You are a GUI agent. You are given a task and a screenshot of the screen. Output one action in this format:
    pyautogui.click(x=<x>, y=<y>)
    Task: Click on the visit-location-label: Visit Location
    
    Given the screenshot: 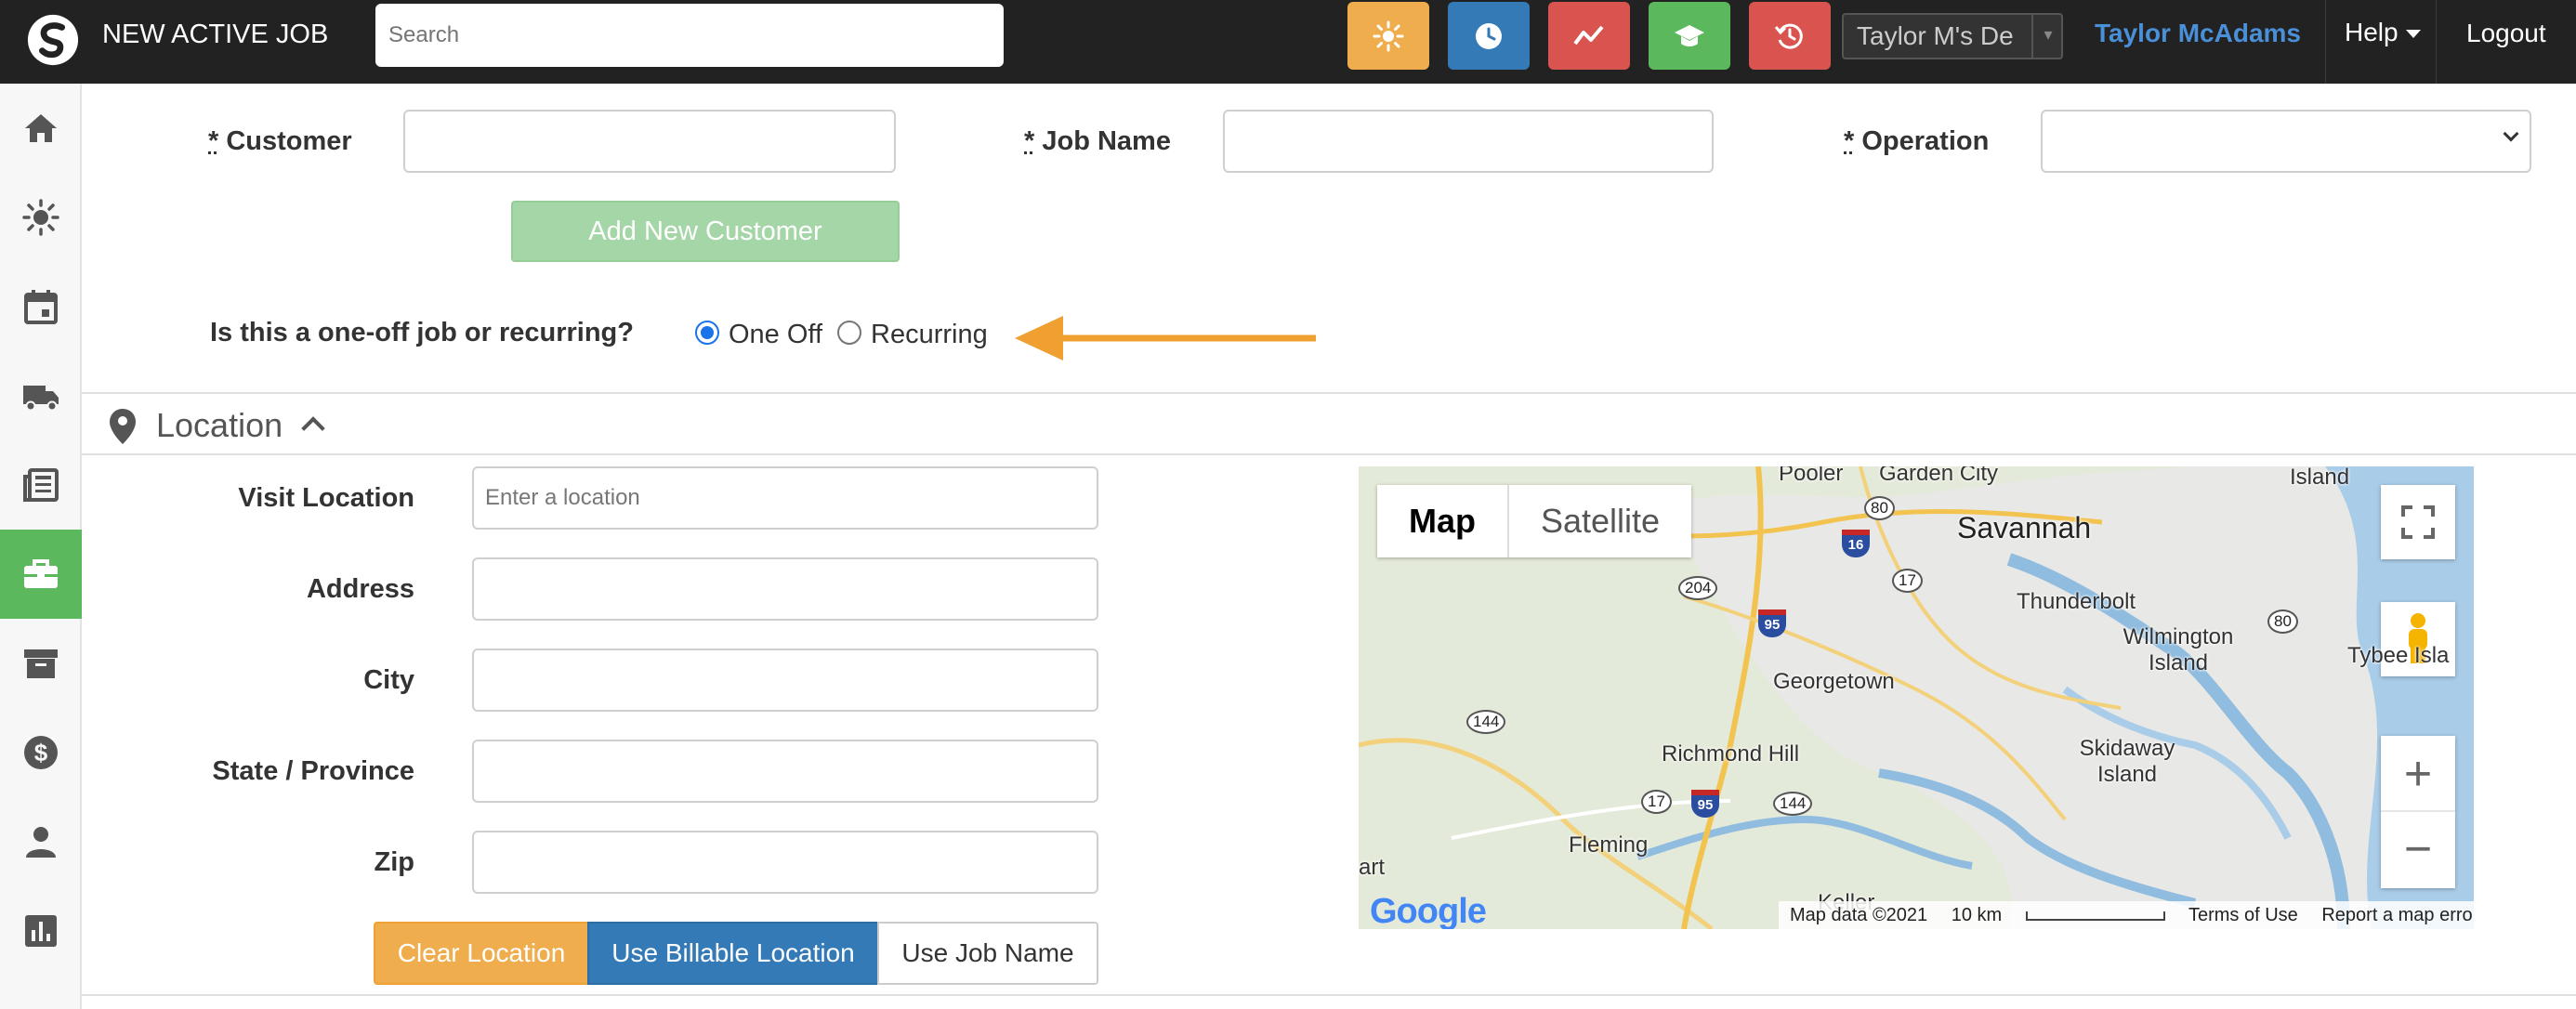 What is the action you would take?
    pyautogui.click(x=326, y=498)
    